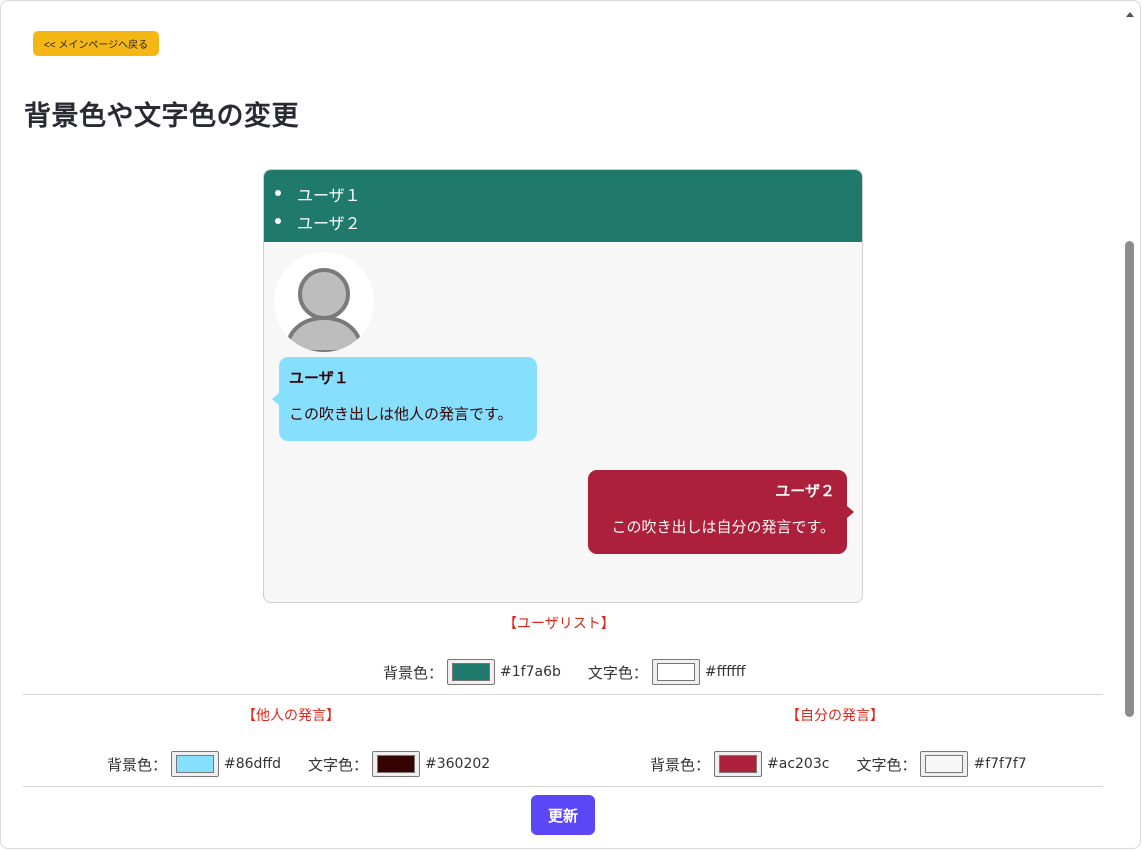 This screenshot has width=1142, height=850. What do you see at coordinates (559, 624) in the screenshot?
I see `user-list-section-title: 【ユーザリスト】` at bounding box center [559, 624].